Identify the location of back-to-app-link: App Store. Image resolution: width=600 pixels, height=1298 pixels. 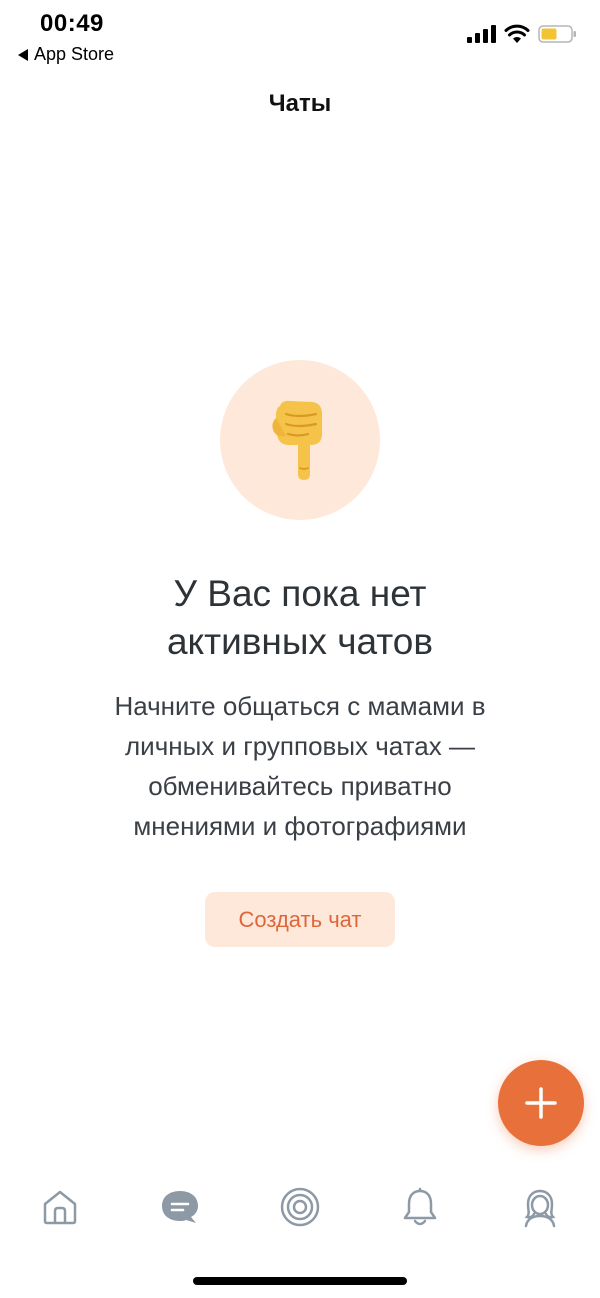
(66, 54).